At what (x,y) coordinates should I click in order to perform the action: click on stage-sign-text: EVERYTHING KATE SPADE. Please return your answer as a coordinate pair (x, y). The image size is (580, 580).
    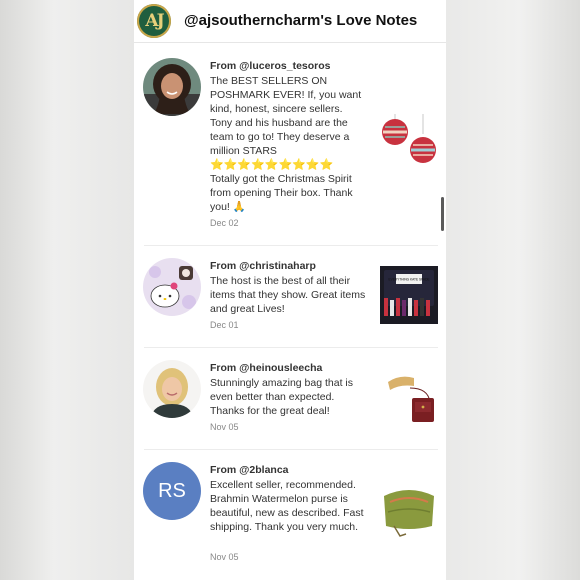
    Looking at the image, I should click on (408, 280).